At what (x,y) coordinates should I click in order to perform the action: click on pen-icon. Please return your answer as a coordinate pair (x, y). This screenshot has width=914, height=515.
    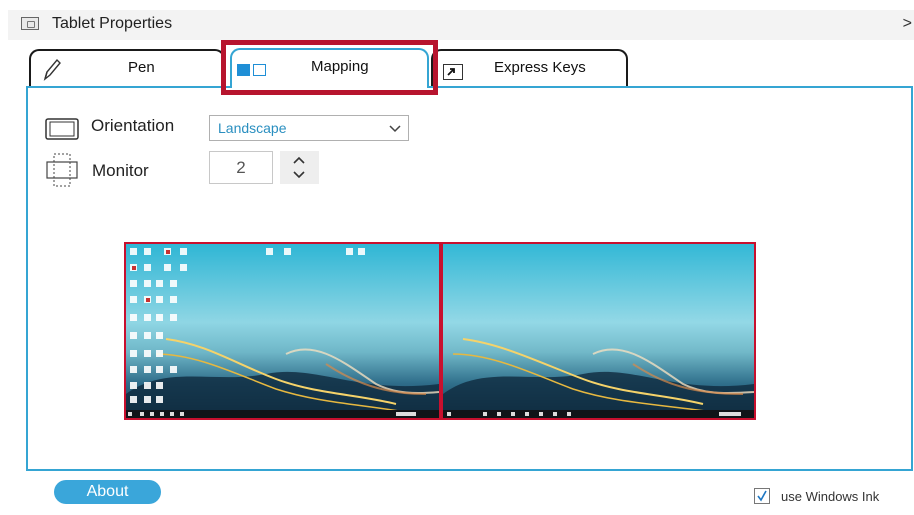
    Looking at the image, I should click on (52, 69).